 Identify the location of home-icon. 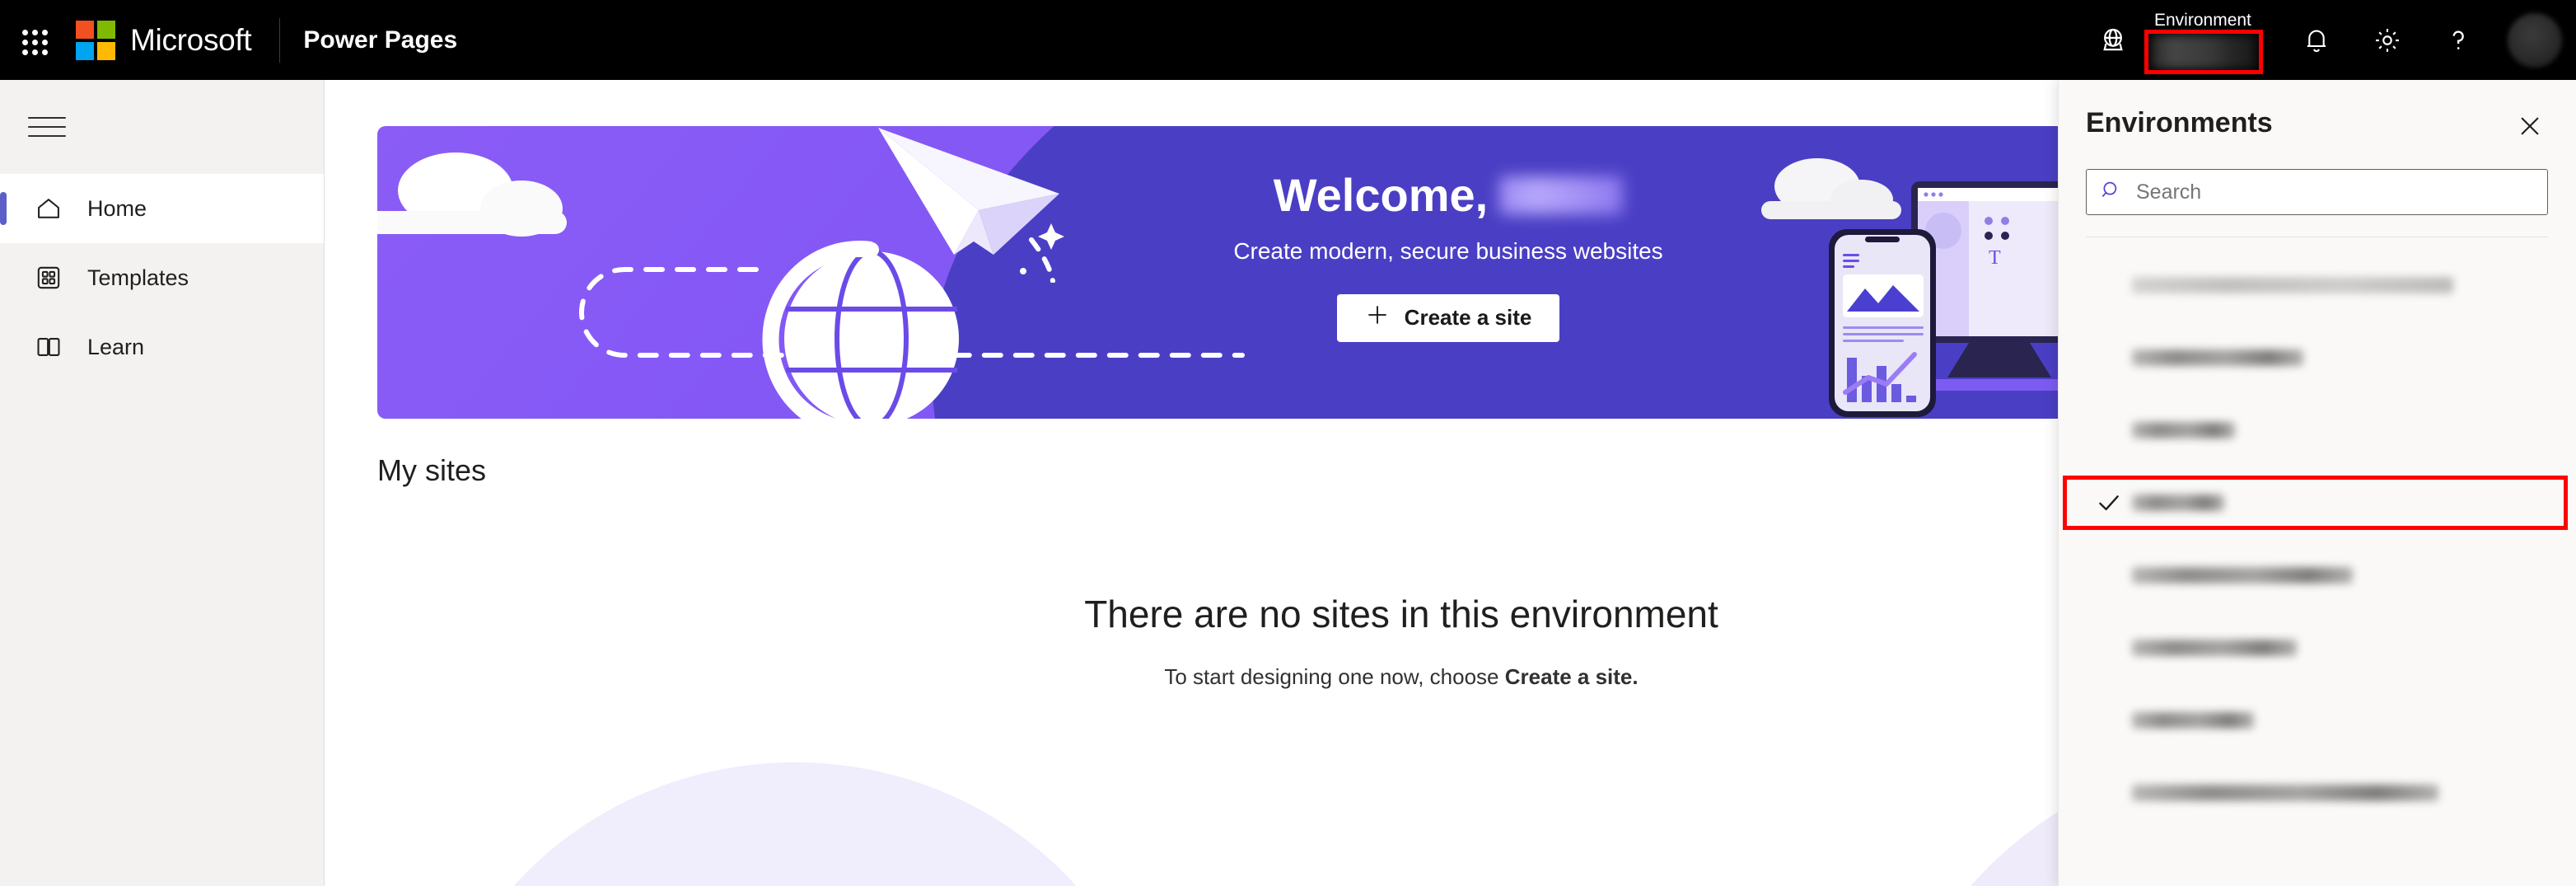
(49, 209).